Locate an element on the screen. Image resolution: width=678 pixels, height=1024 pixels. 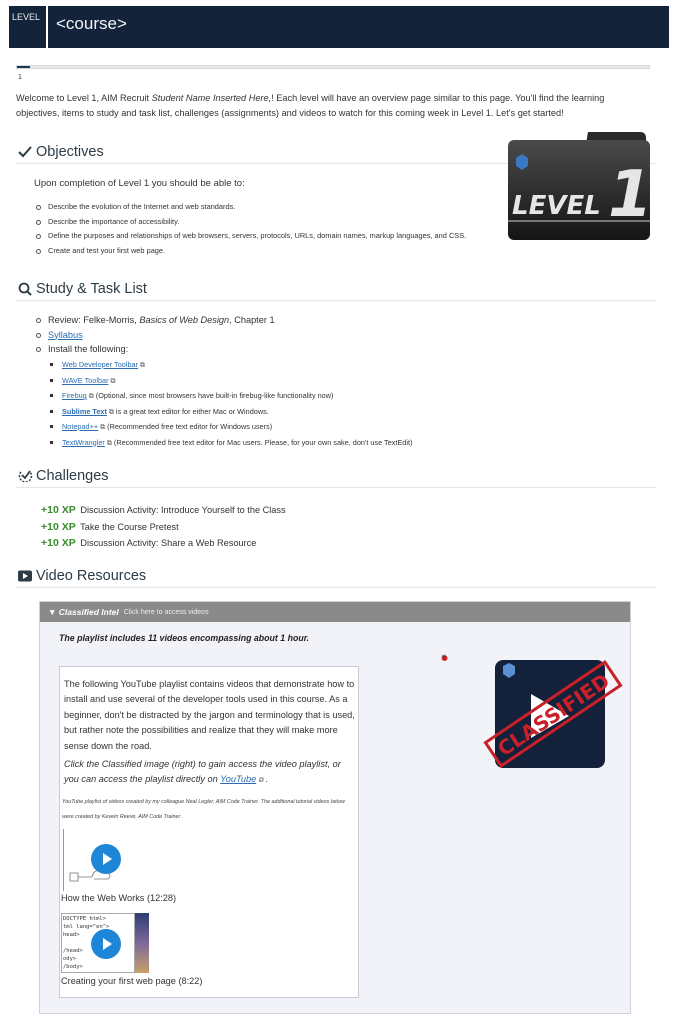
study-title: Study & Task List is located at coordinates (91, 288).